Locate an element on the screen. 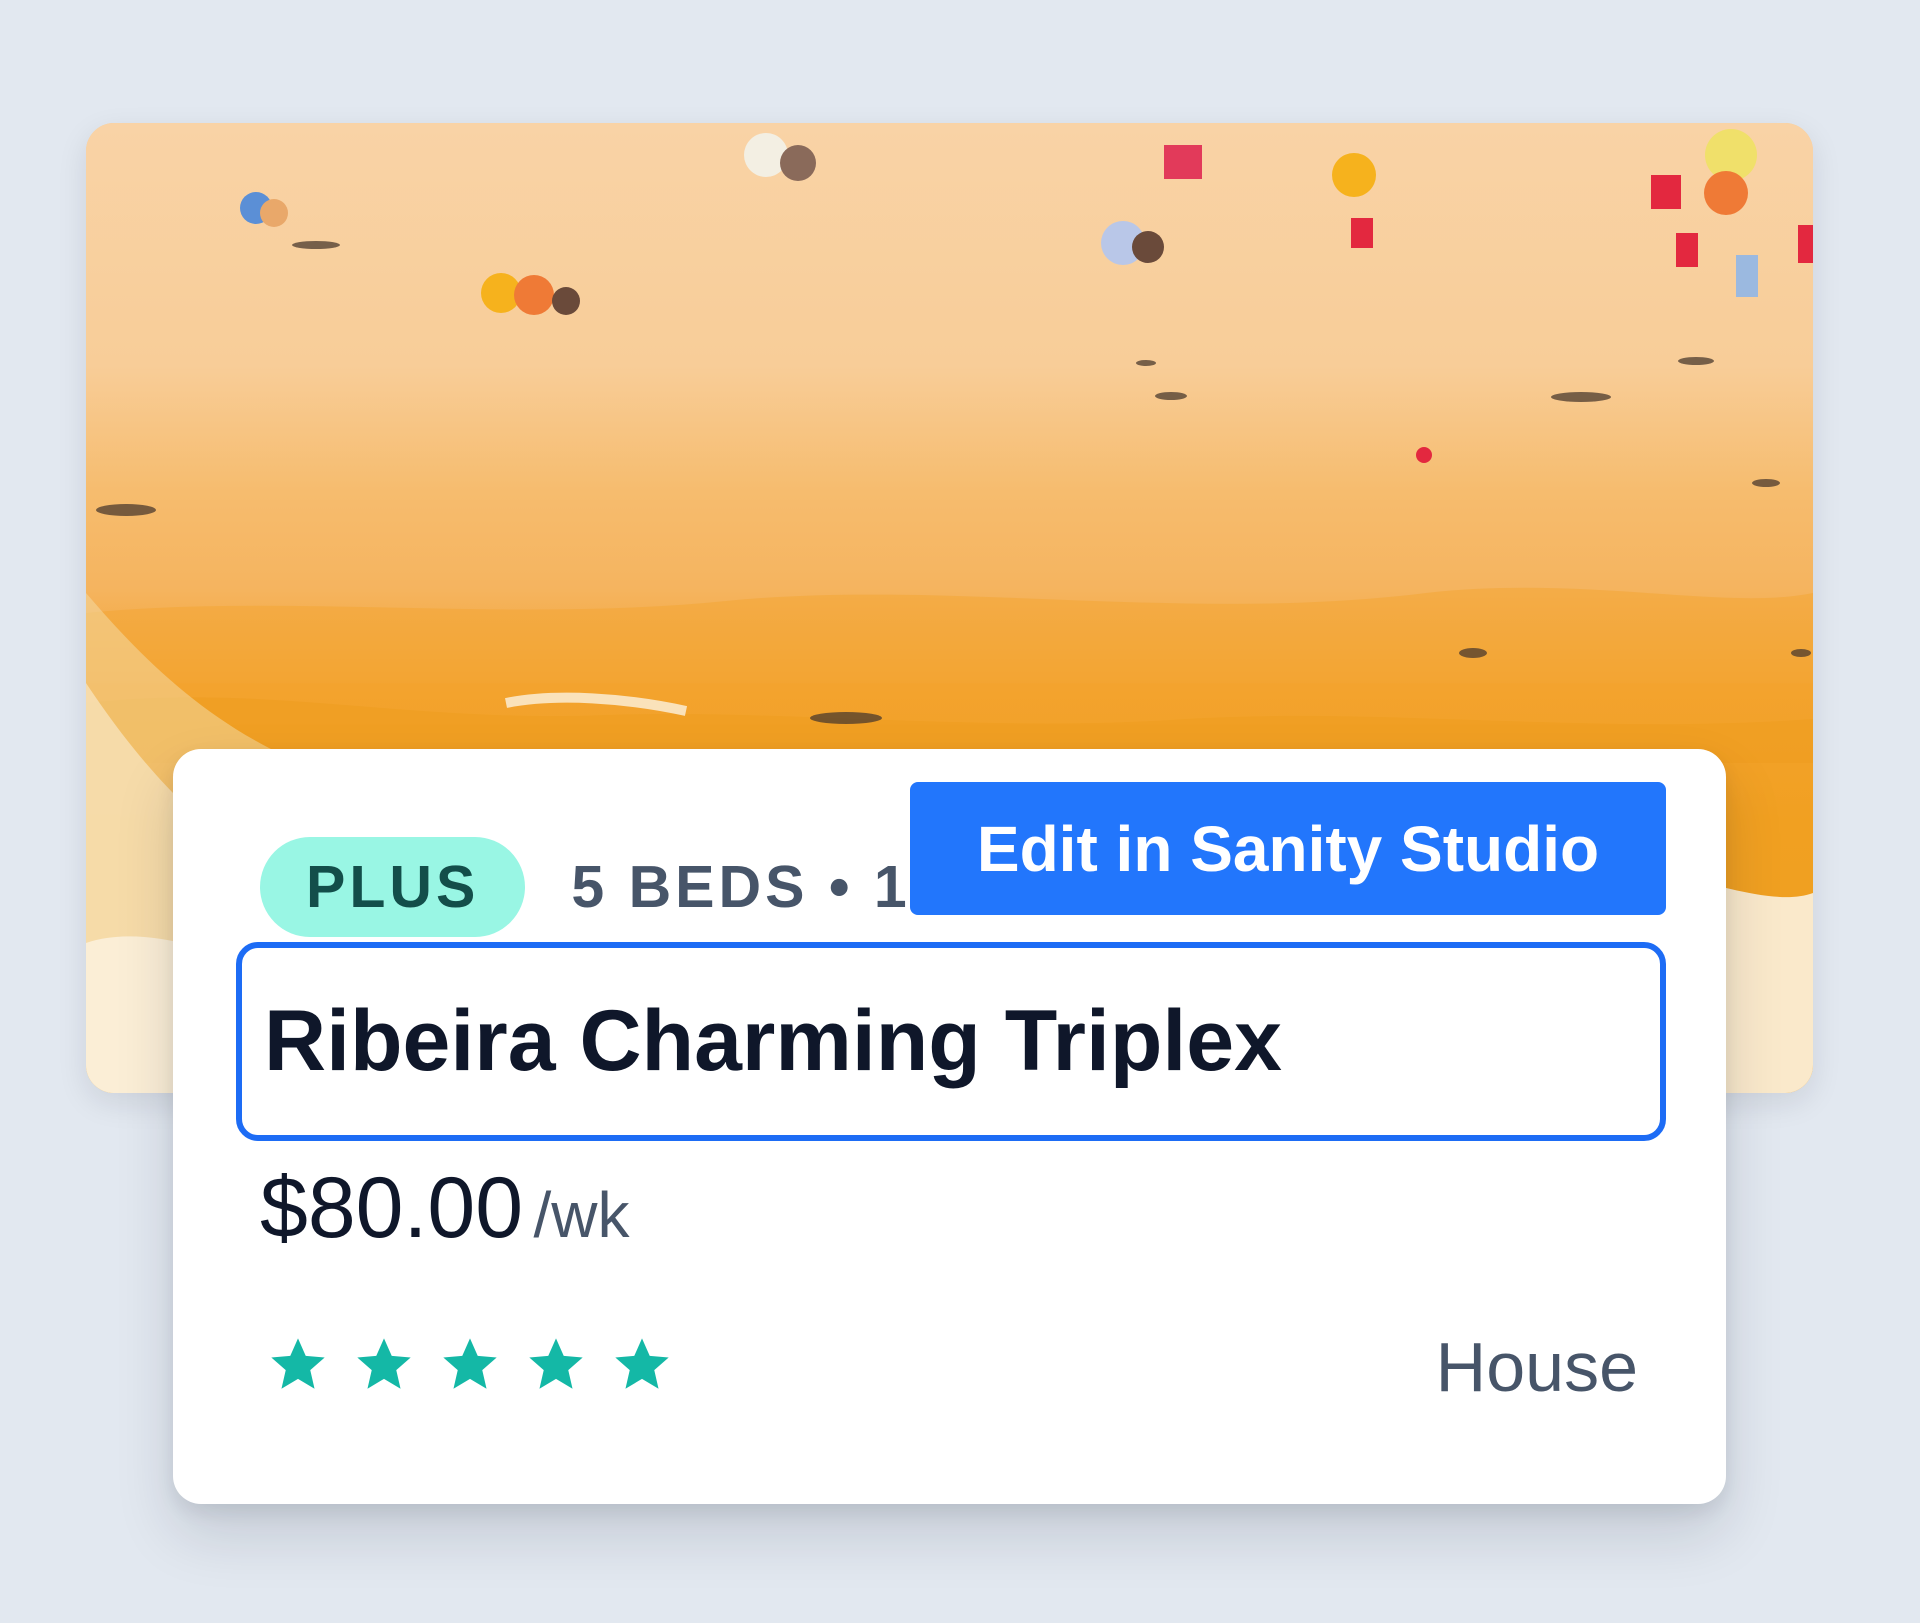 The width and height of the screenshot is (1920, 1623). listing-title: Ribeira Charming Triplex is located at coordinates (773, 1041).